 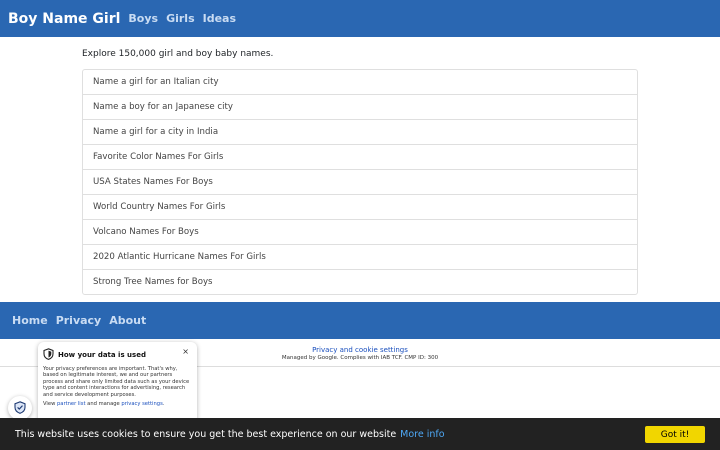 I want to click on site-brand: Boy Name Girl, so click(x=64, y=19).